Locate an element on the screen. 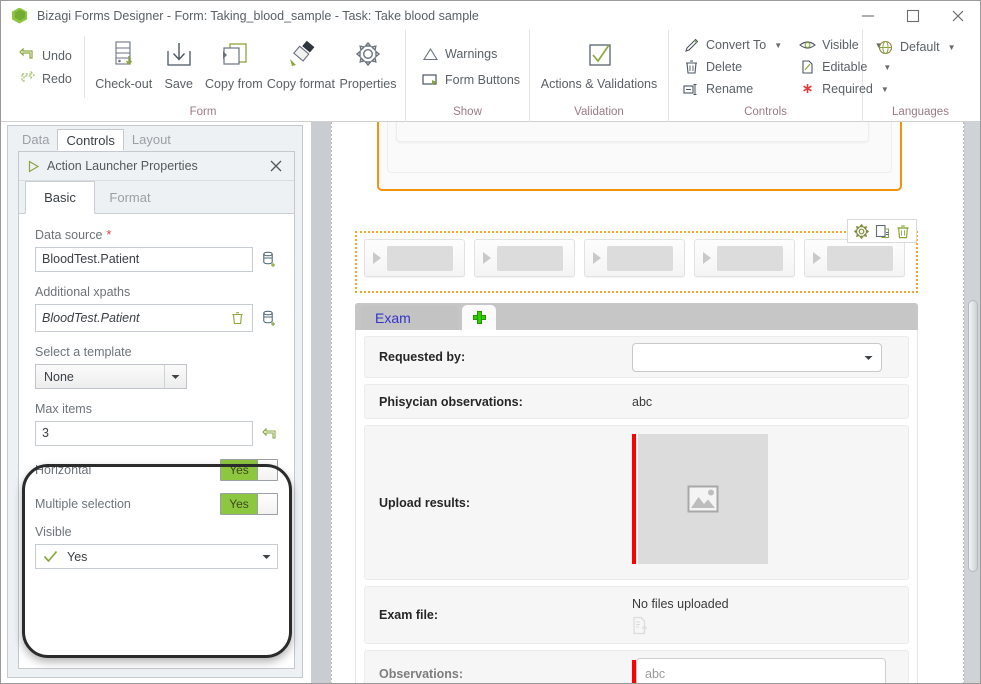 Image resolution: width=981 pixels, height=684 pixels. form-row-requested-by: Requested by: is located at coordinates (636, 357).